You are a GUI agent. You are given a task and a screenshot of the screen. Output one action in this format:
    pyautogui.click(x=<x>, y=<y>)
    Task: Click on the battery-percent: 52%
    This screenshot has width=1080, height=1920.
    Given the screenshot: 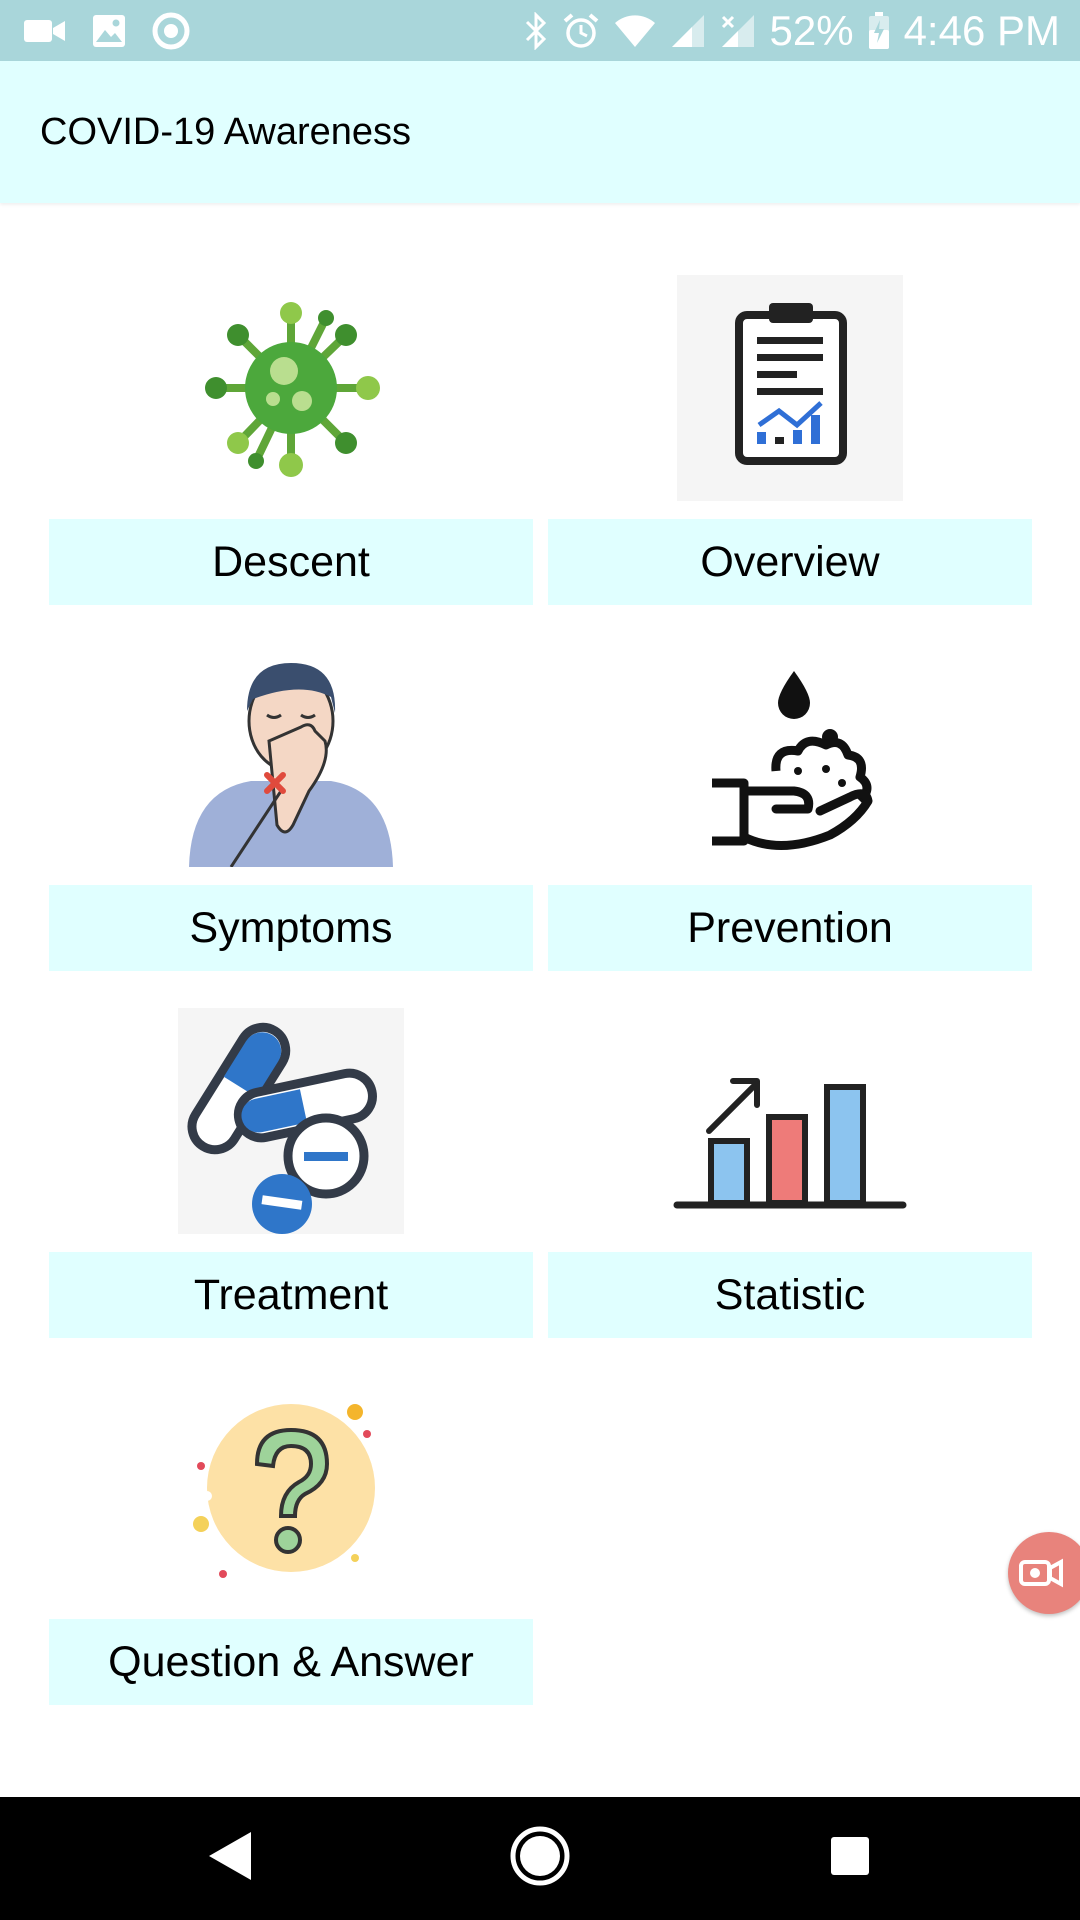 What is the action you would take?
    pyautogui.click(x=811, y=30)
    